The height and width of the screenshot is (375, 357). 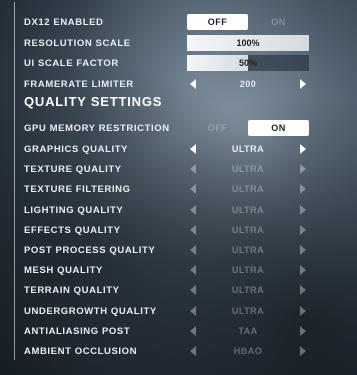 I want to click on quality-label: TEXTURE FILTERING, so click(x=77, y=189).